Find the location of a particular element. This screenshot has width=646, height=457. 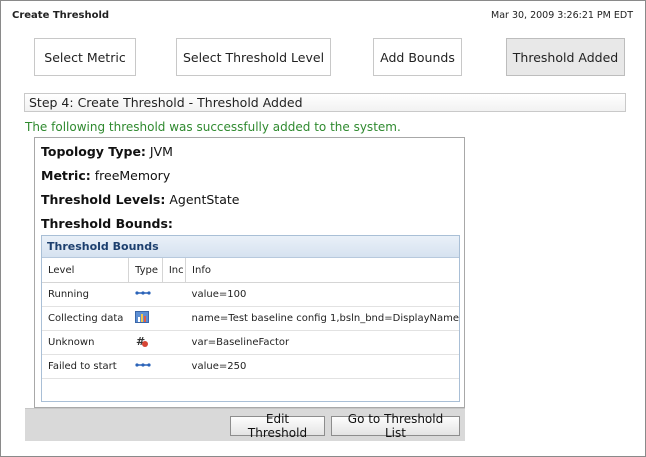

grid-title: Threshold Bounds is located at coordinates (250, 247).